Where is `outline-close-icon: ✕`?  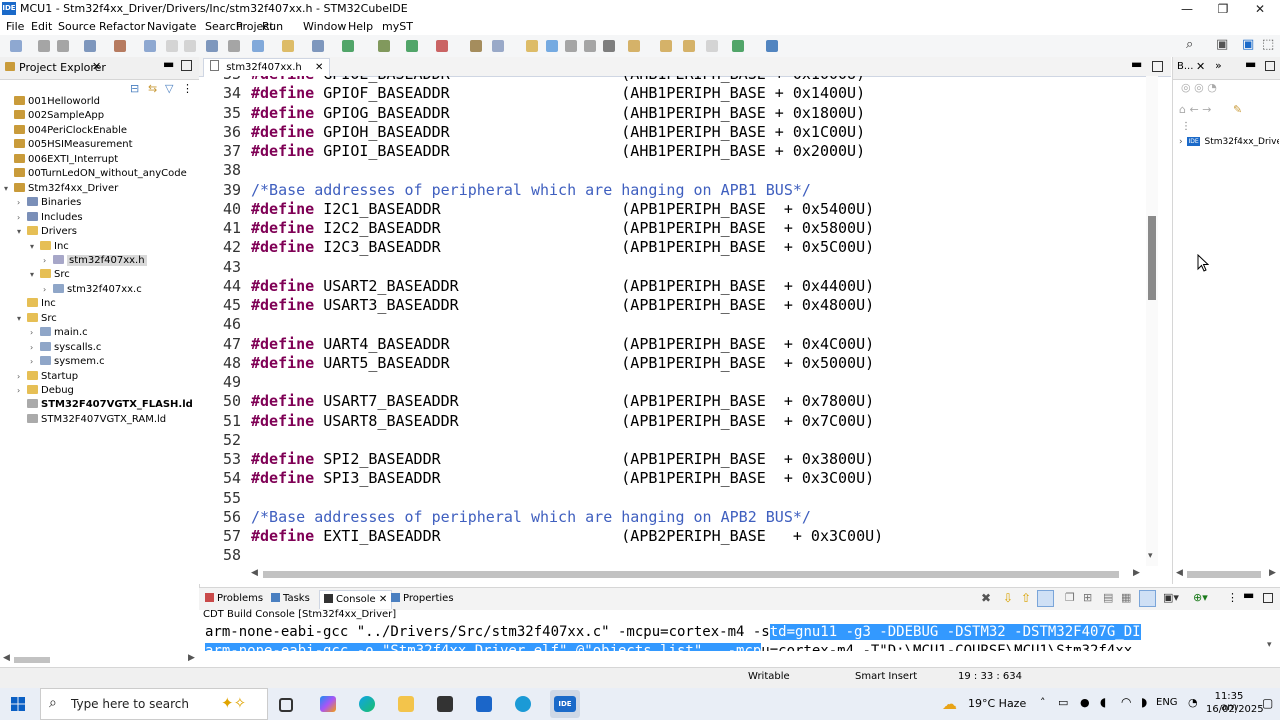
outline-close-icon: ✕ is located at coordinates (1200, 66).